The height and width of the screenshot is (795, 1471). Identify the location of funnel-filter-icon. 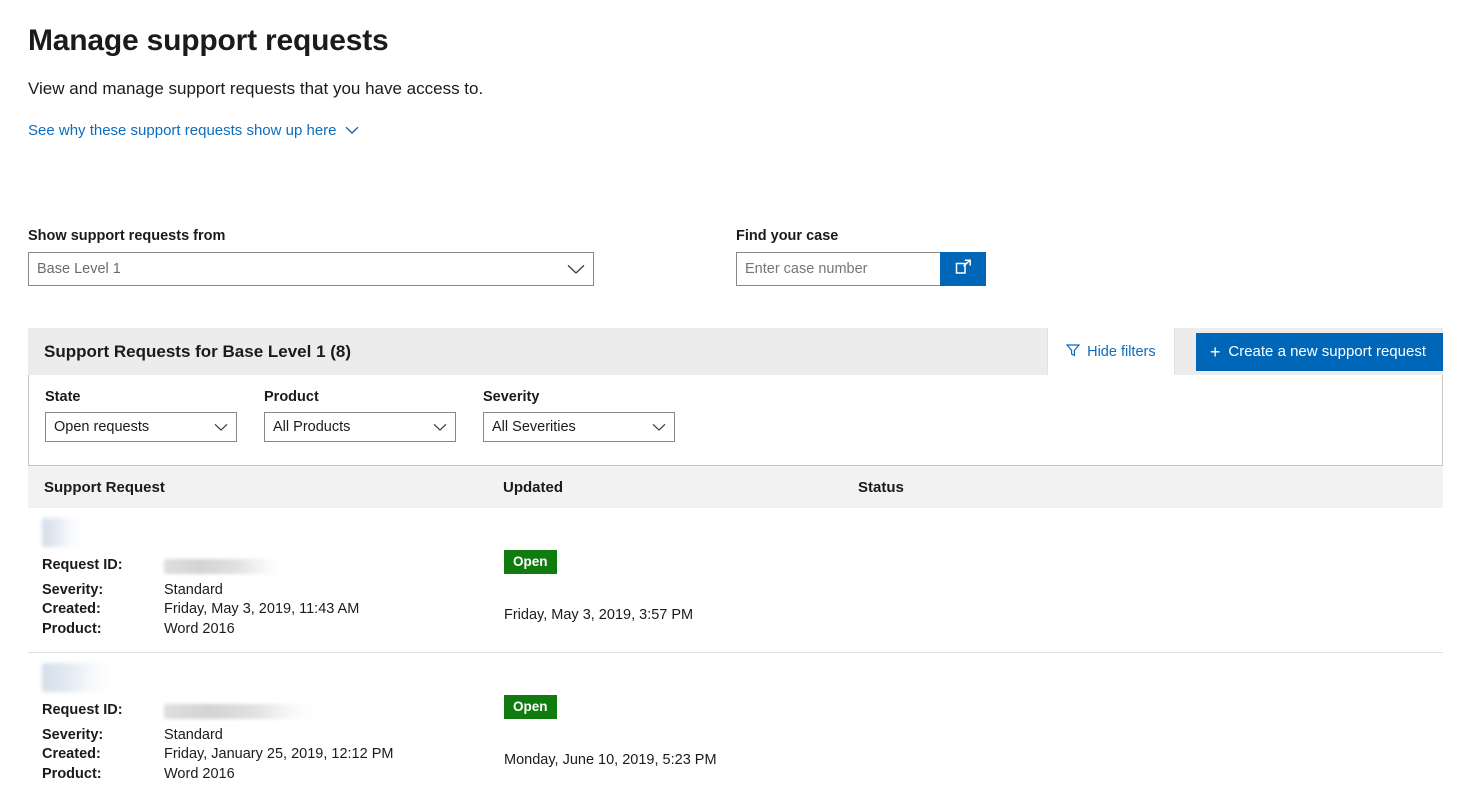
(1073, 352).